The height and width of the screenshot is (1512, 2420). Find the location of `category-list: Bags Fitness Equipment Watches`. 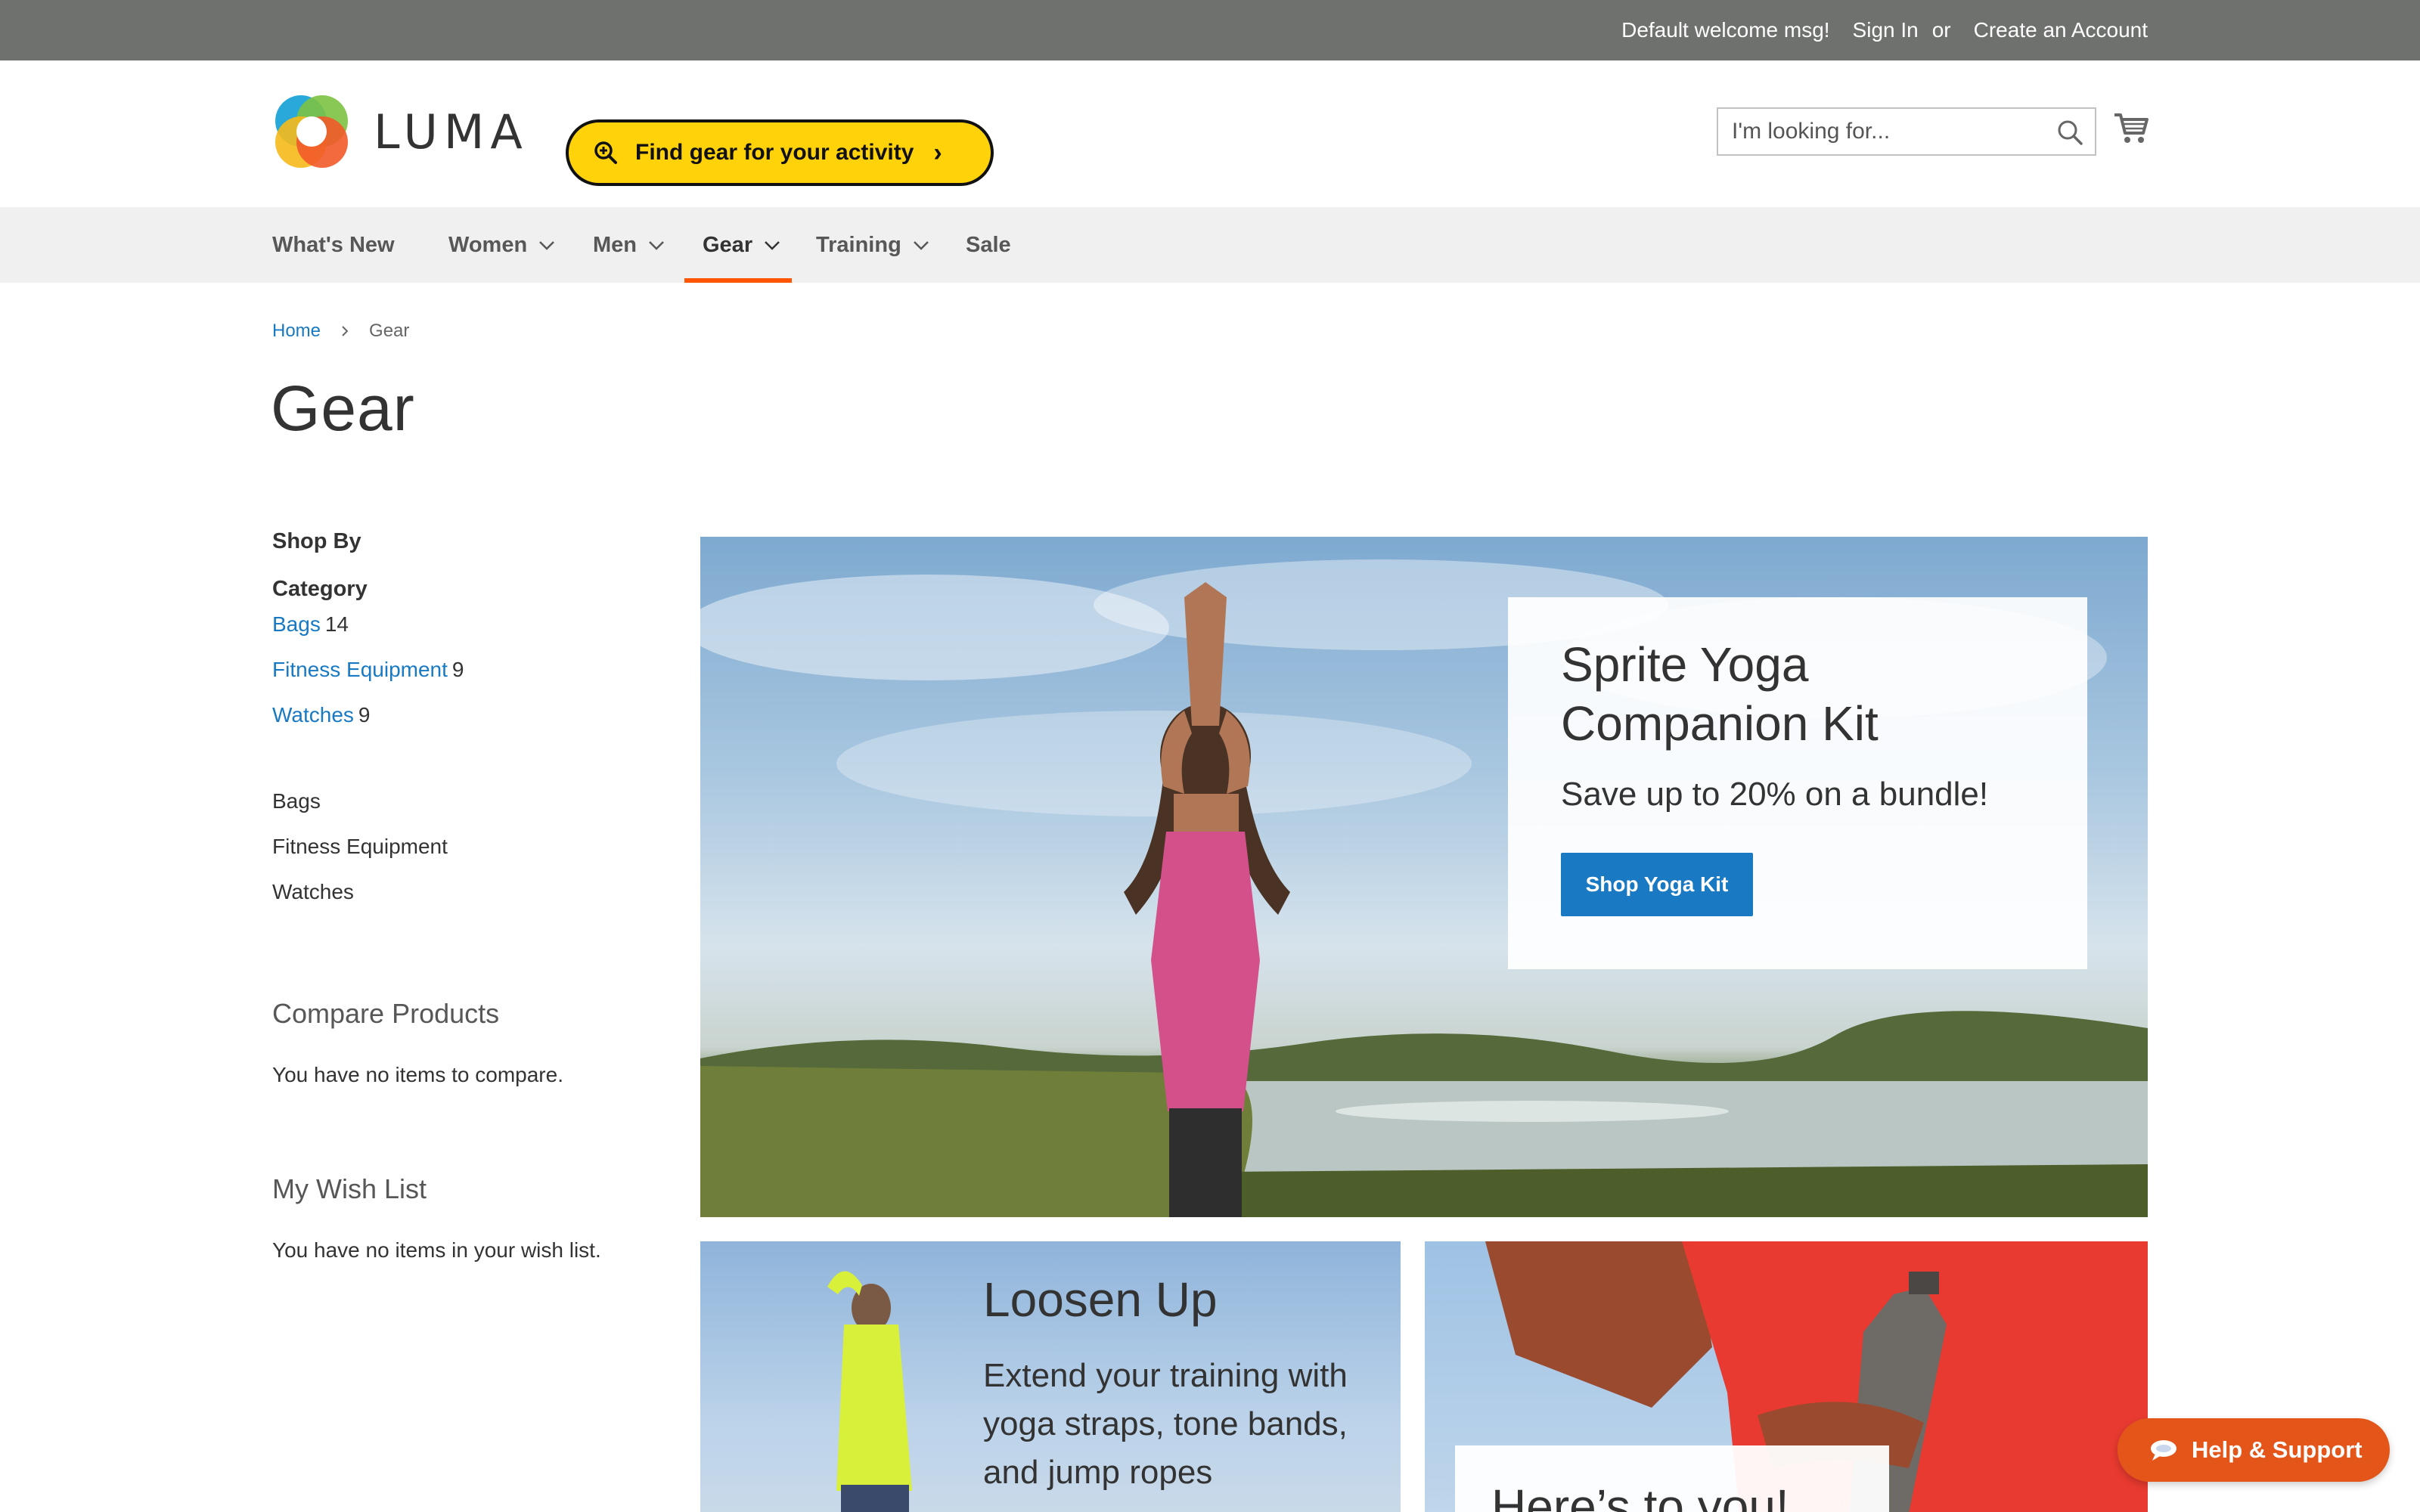

category-list: Bags Fitness Equipment Watches is located at coordinates (469, 847).